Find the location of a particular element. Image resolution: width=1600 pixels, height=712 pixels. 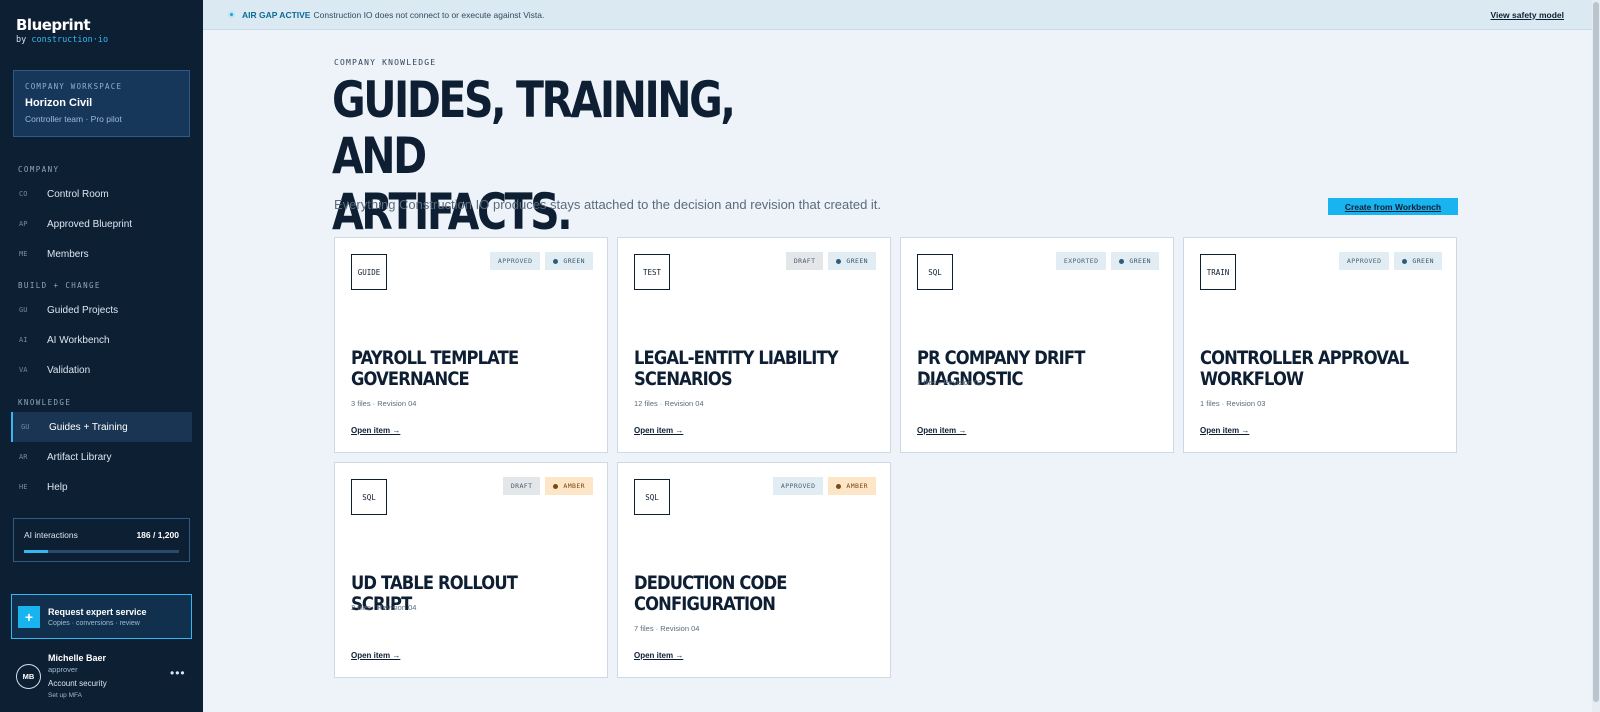

sidebar-item-label: Members is located at coordinates (68, 254).